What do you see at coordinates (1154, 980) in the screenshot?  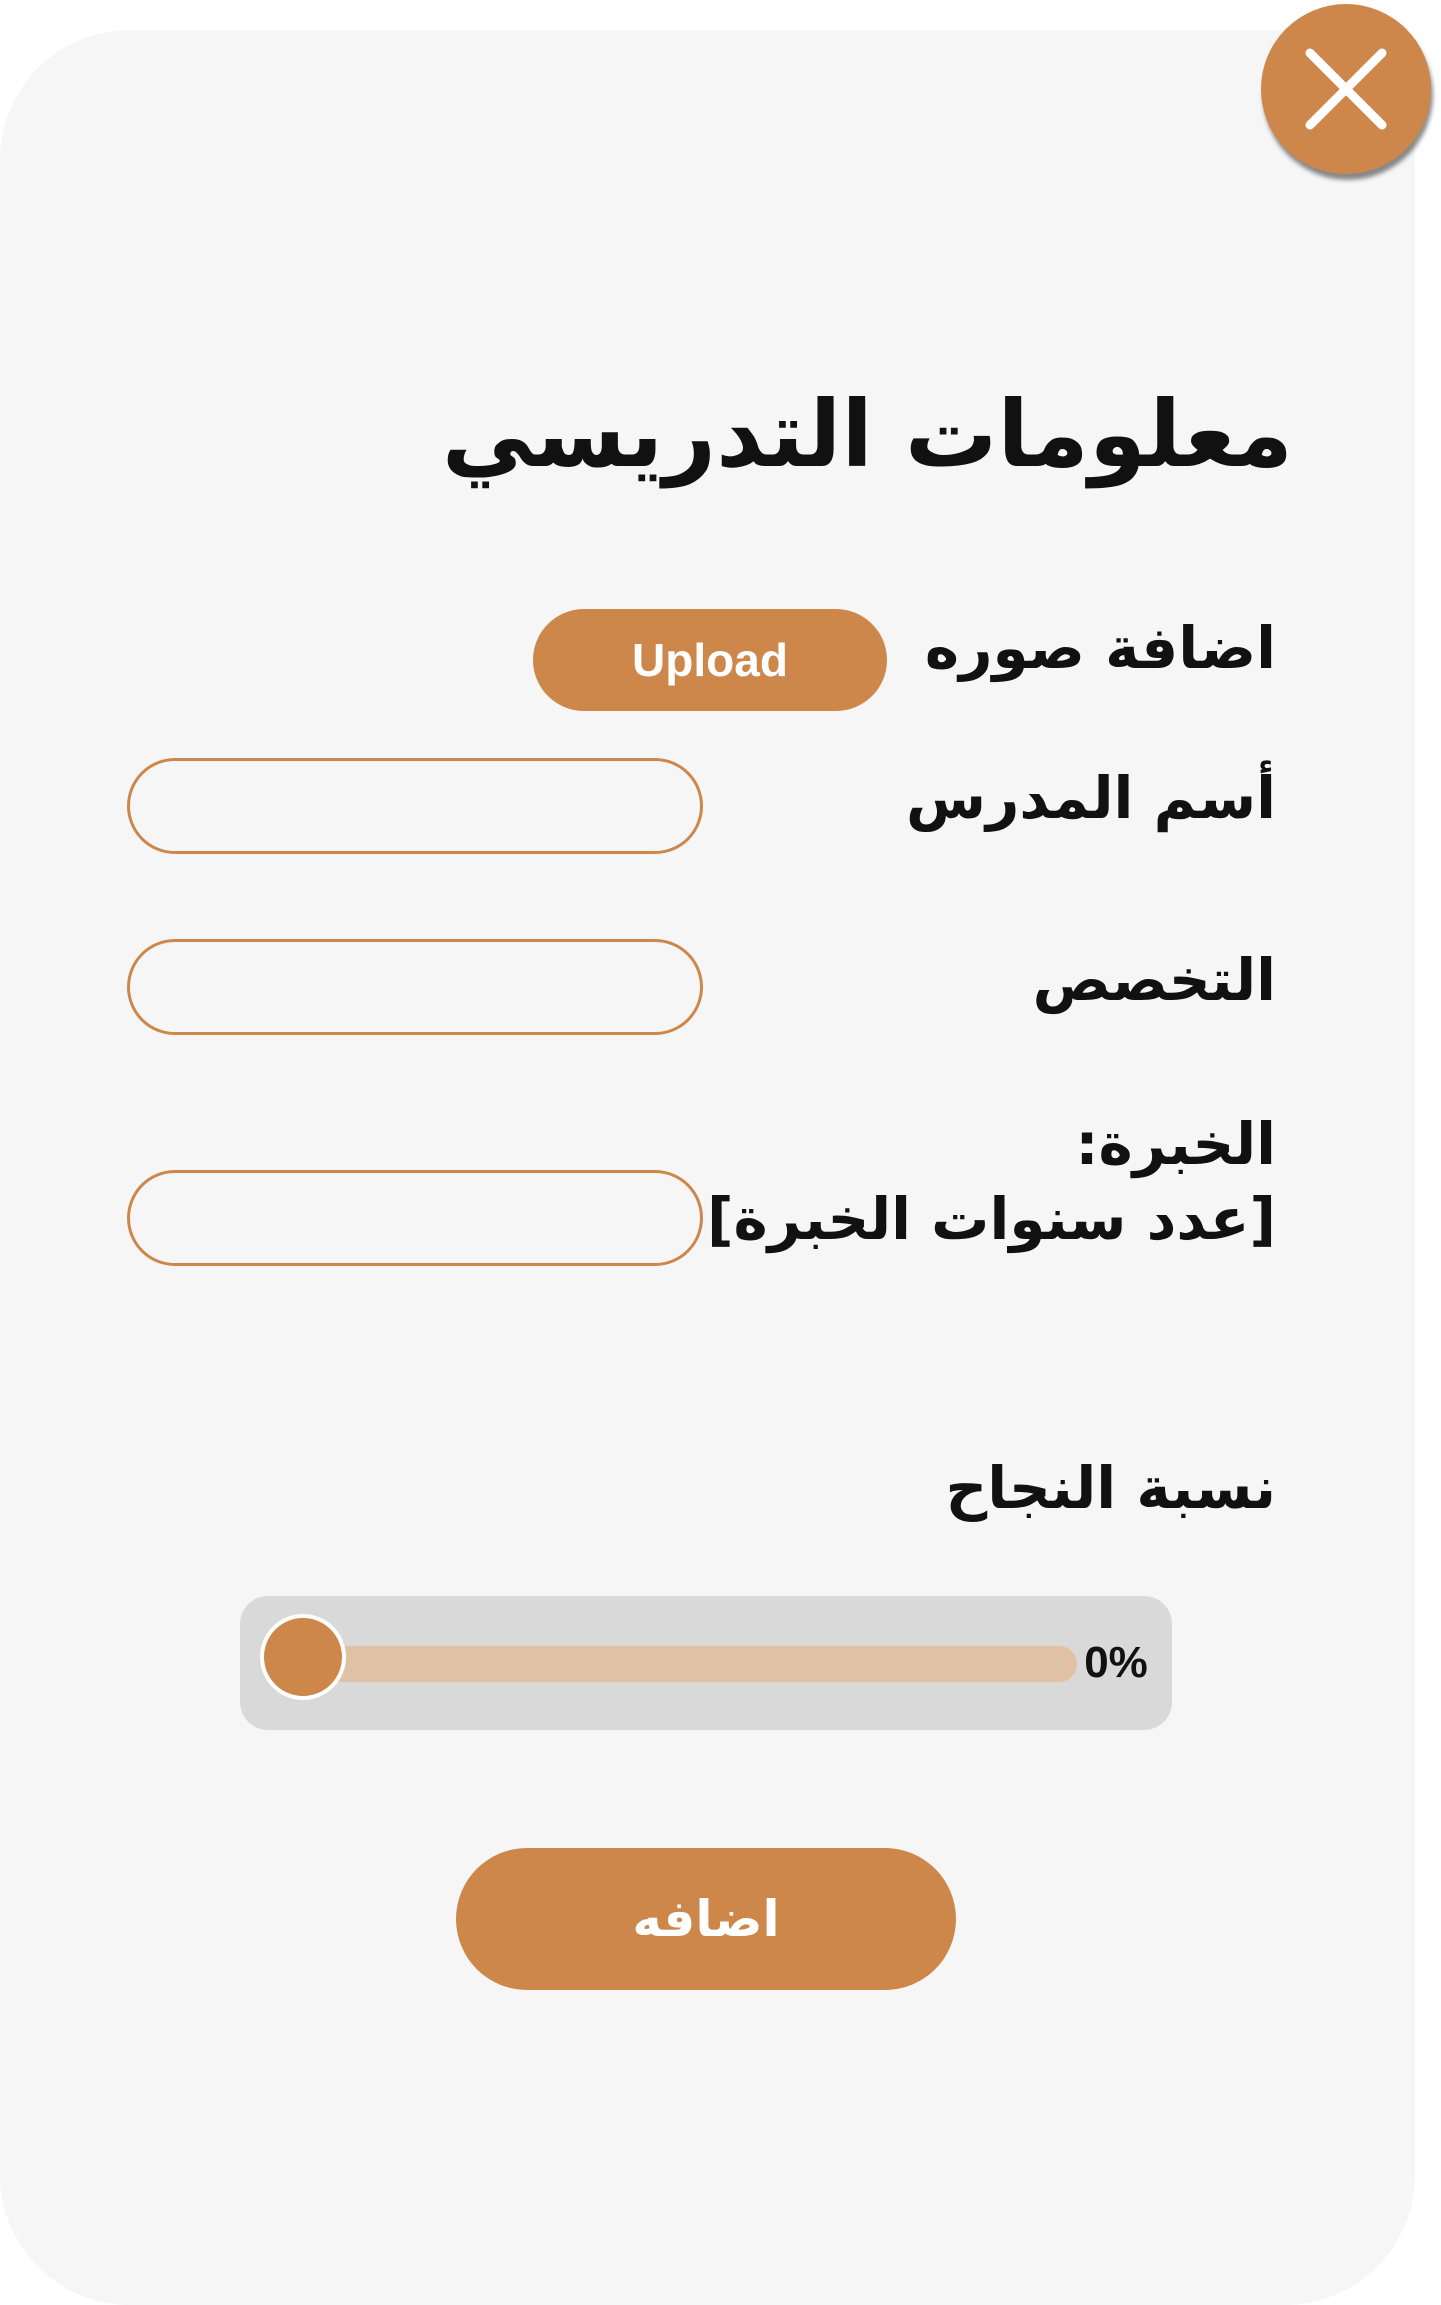 I see `specialization-label: التخصص` at bounding box center [1154, 980].